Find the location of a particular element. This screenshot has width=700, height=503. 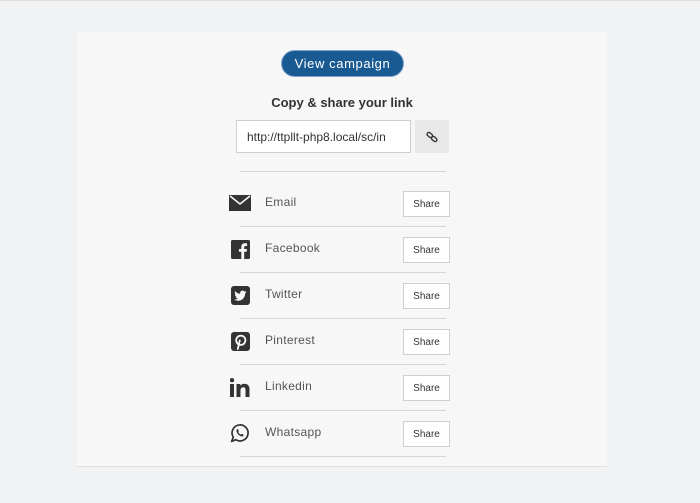

share-whatsapp-button: Share is located at coordinates (426, 434).